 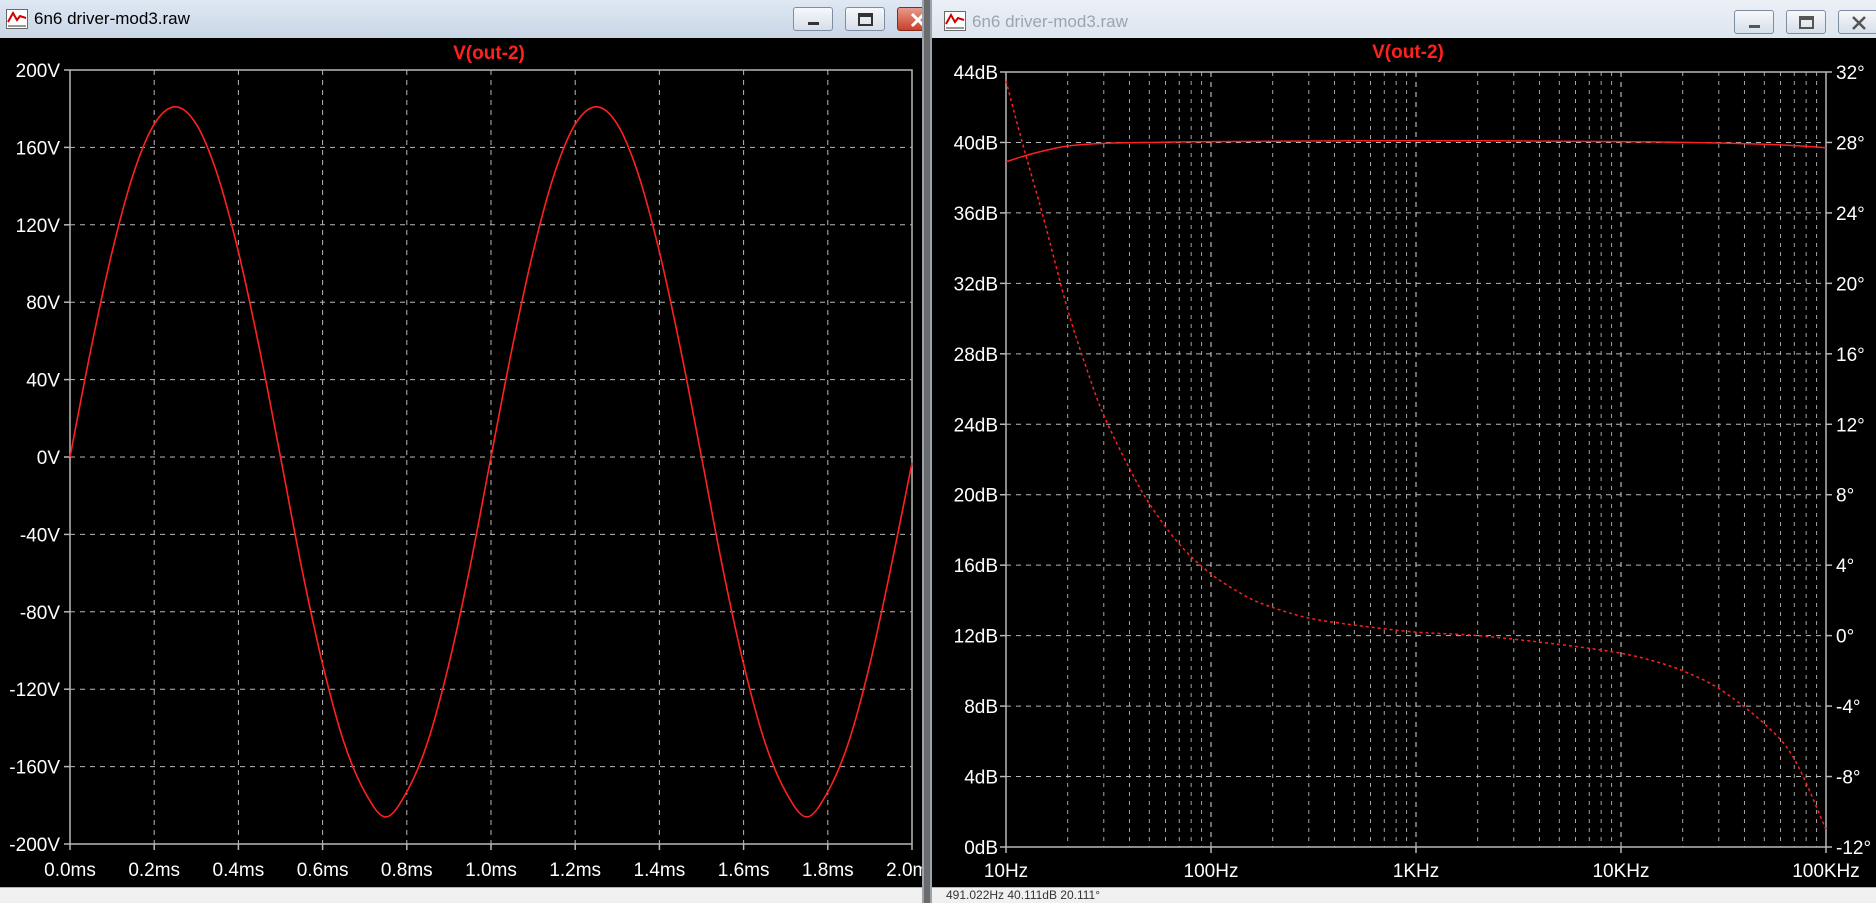 What do you see at coordinates (981, 848) in the screenshot?
I see `y-tick-label: 0dB` at bounding box center [981, 848].